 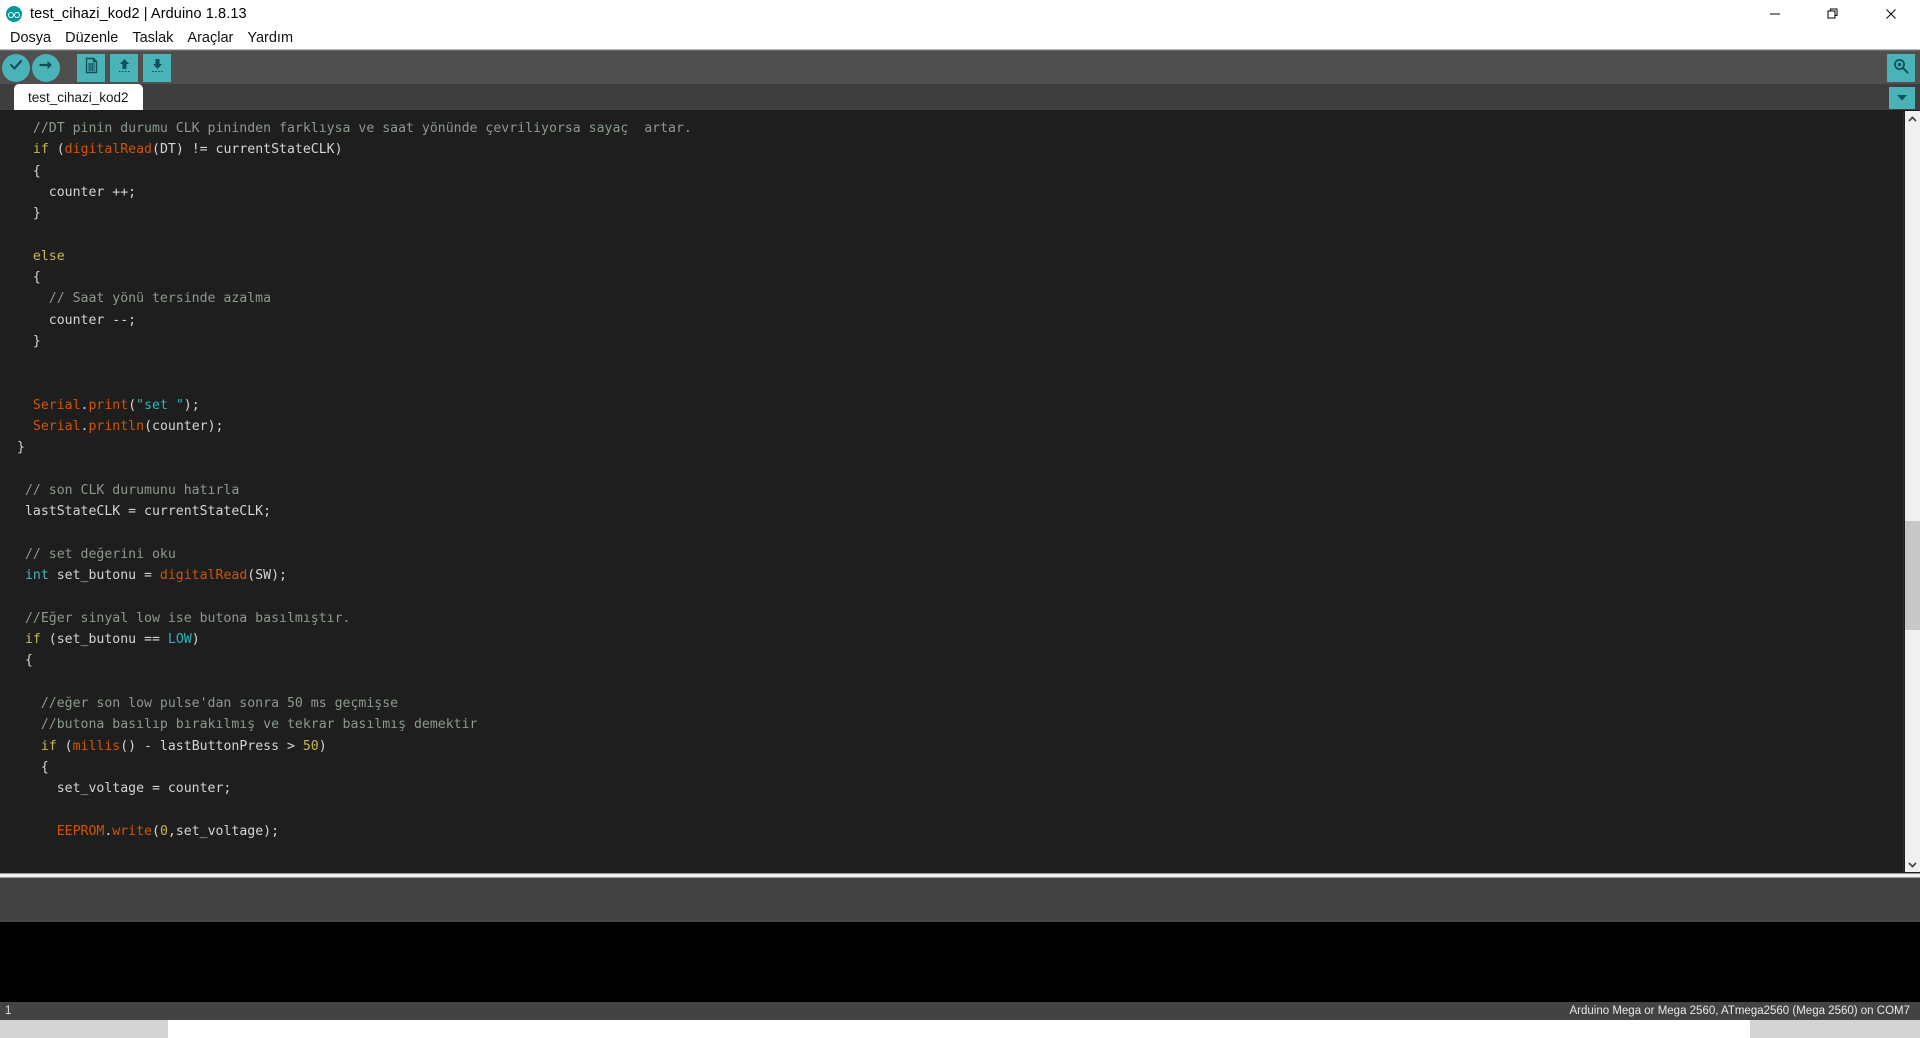 I want to click on arrow-down-icon, so click(x=157, y=68).